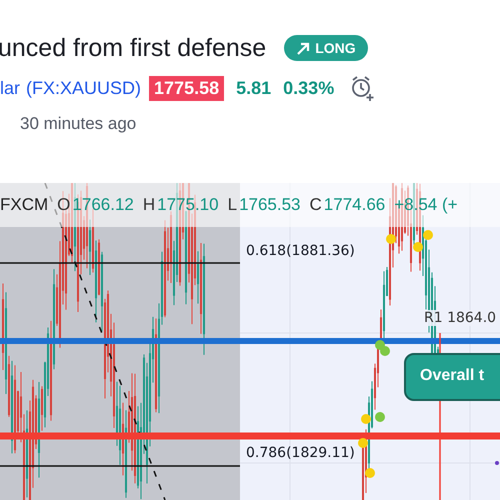 The width and height of the screenshot is (500, 500). I want to click on add-alert-icon, so click(363, 88).